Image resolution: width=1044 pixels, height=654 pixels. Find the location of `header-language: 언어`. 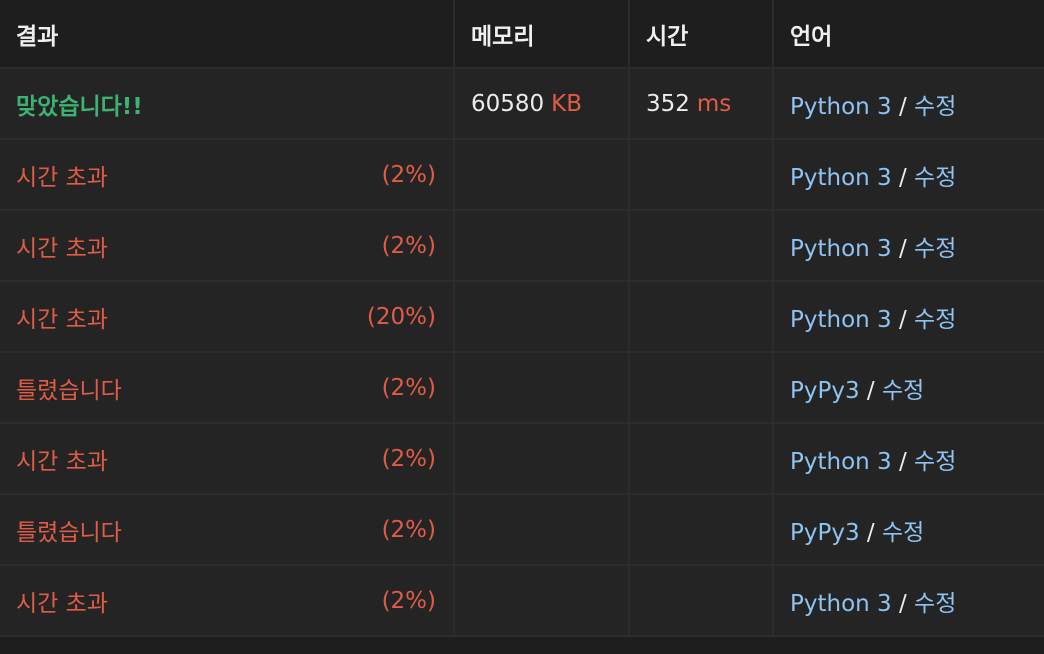

header-language: 언어 is located at coordinates (908, 34).